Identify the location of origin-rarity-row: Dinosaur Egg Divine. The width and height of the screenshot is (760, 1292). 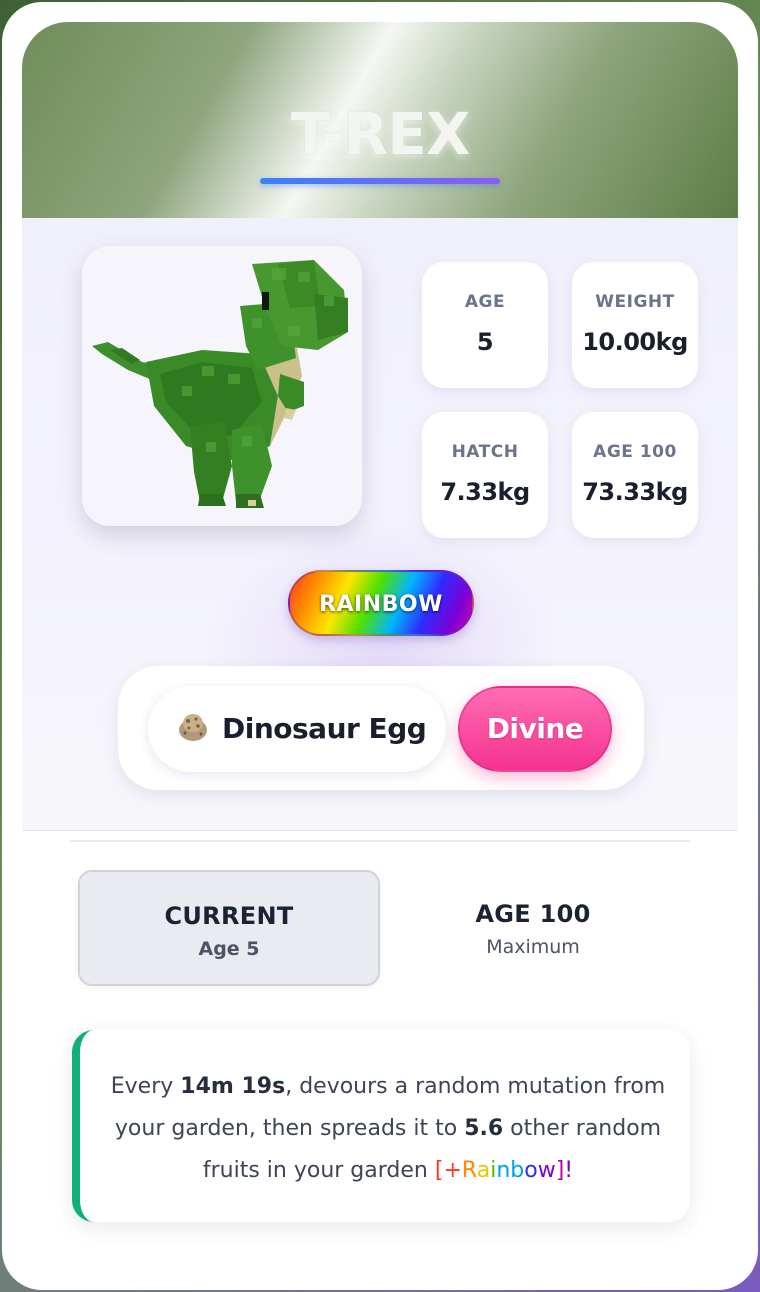
(381, 728).